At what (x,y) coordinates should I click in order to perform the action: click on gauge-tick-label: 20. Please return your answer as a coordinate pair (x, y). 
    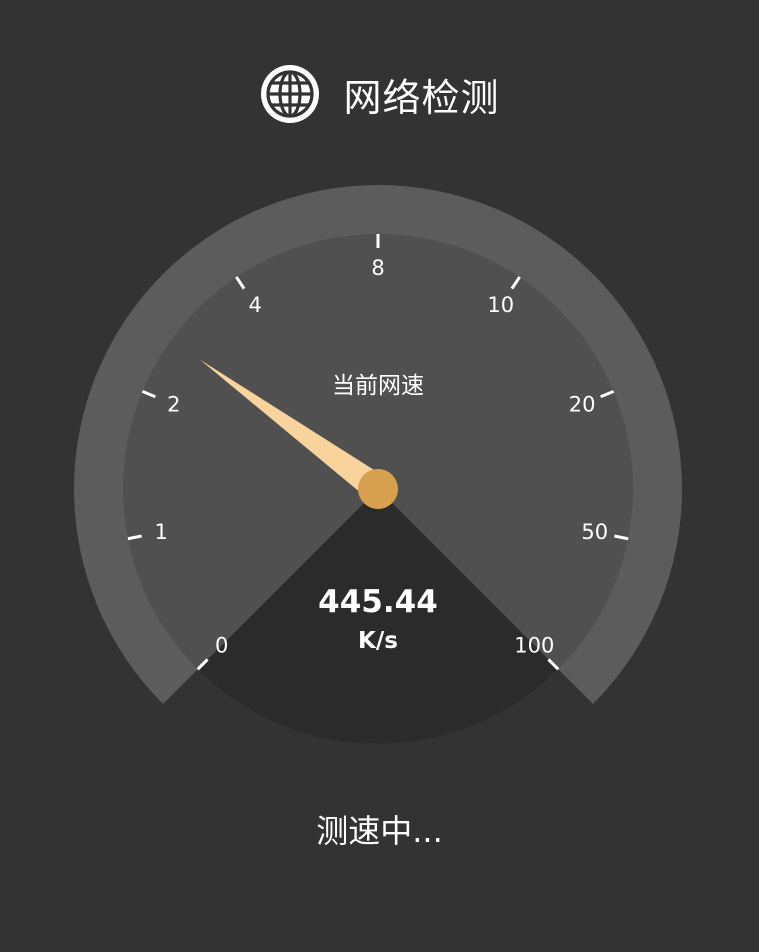
    Looking at the image, I should click on (582, 404).